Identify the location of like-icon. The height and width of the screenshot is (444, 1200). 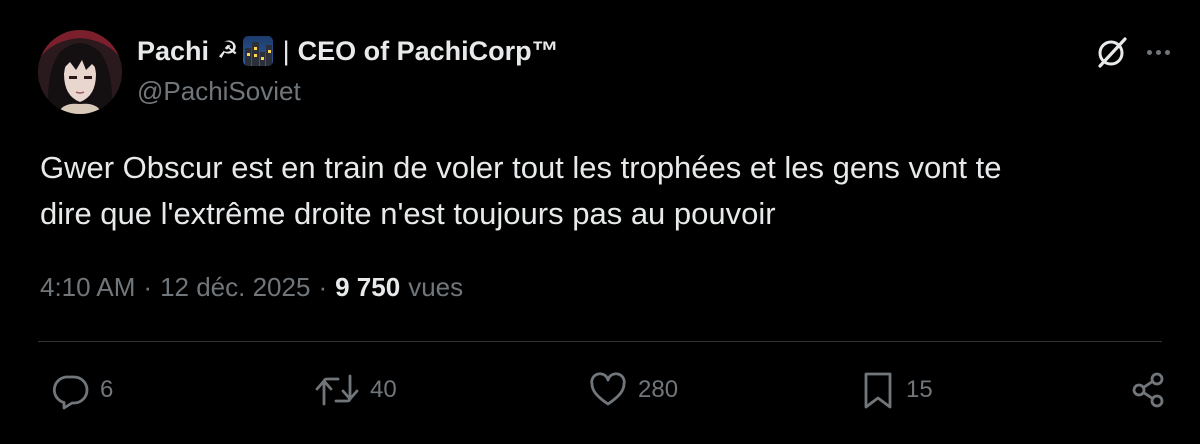
(608, 390).